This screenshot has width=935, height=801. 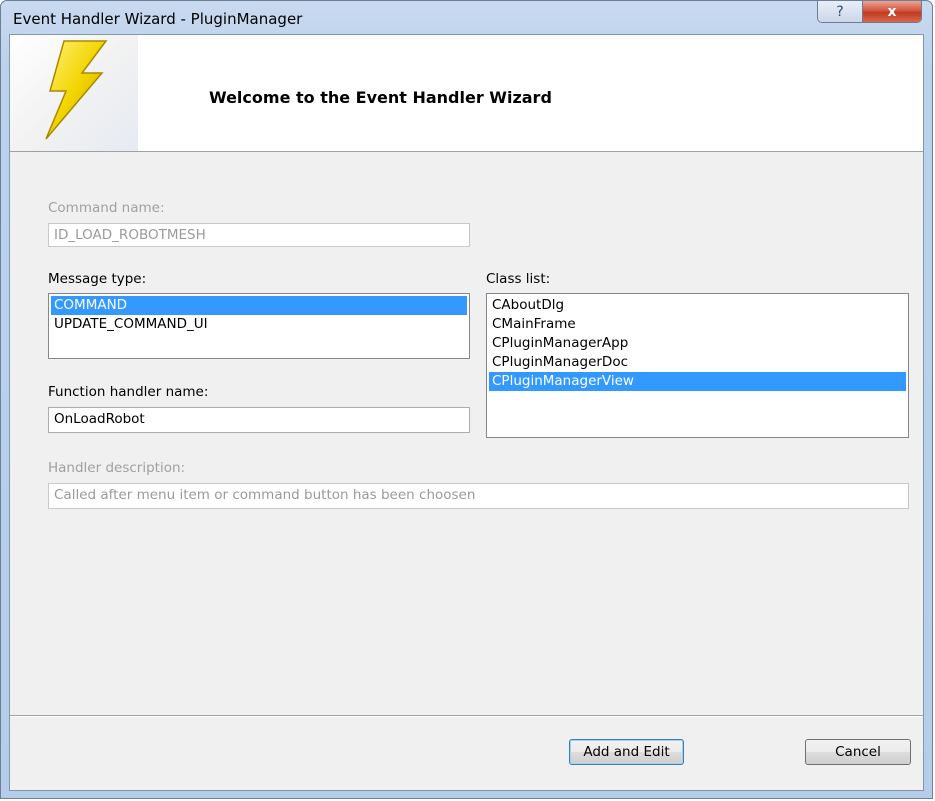 What do you see at coordinates (697, 324) in the screenshot?
I see `class-list-item: CMainFrame` at bounding box center [697, 324].